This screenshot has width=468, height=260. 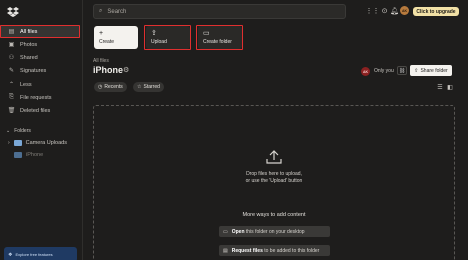 What do you see at coordinates (11, 97) in the screenshot?
I see `file-request-icon: ⎘` at bounding box center [11, 97].